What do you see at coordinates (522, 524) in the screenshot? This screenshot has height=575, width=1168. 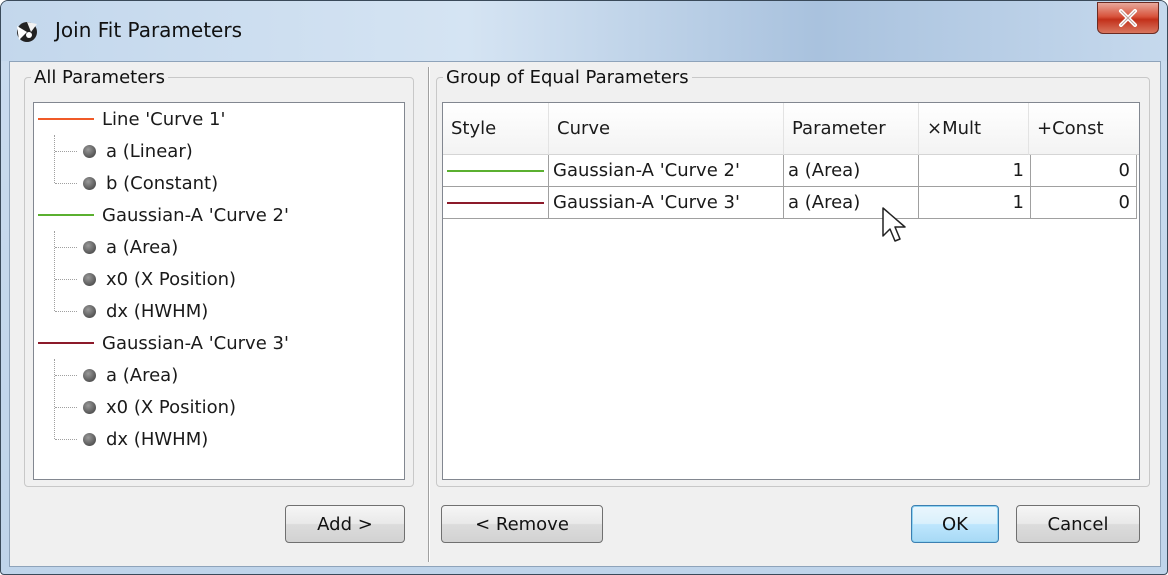 I see `remove-button: < Remove` at bounding box center [522, 524].